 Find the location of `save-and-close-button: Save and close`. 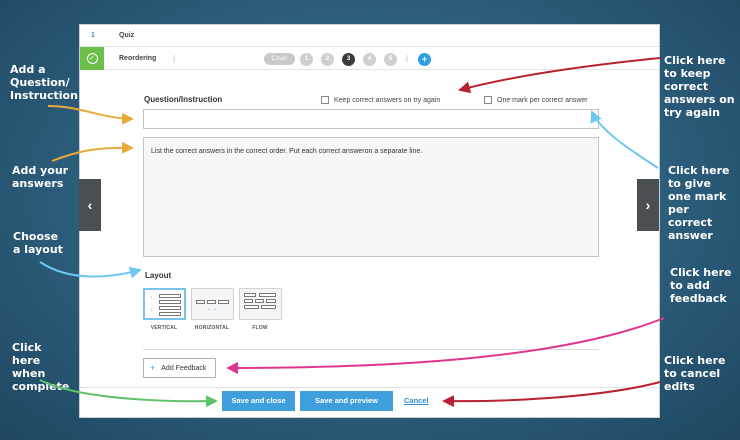

save-and-close-button: Save and close is located at coordinates (258, 401).